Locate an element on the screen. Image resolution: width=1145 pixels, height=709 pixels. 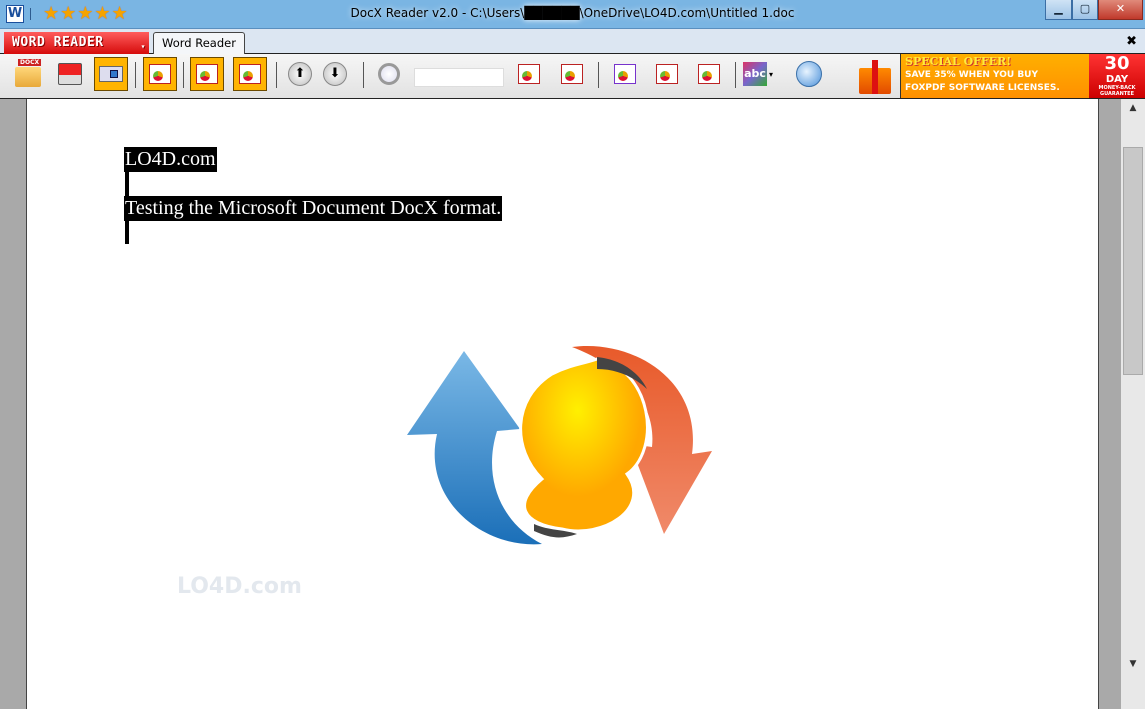
offer-line-1: SAVE 35% WHEN YOU BUY is located at coordinates (972, 75).